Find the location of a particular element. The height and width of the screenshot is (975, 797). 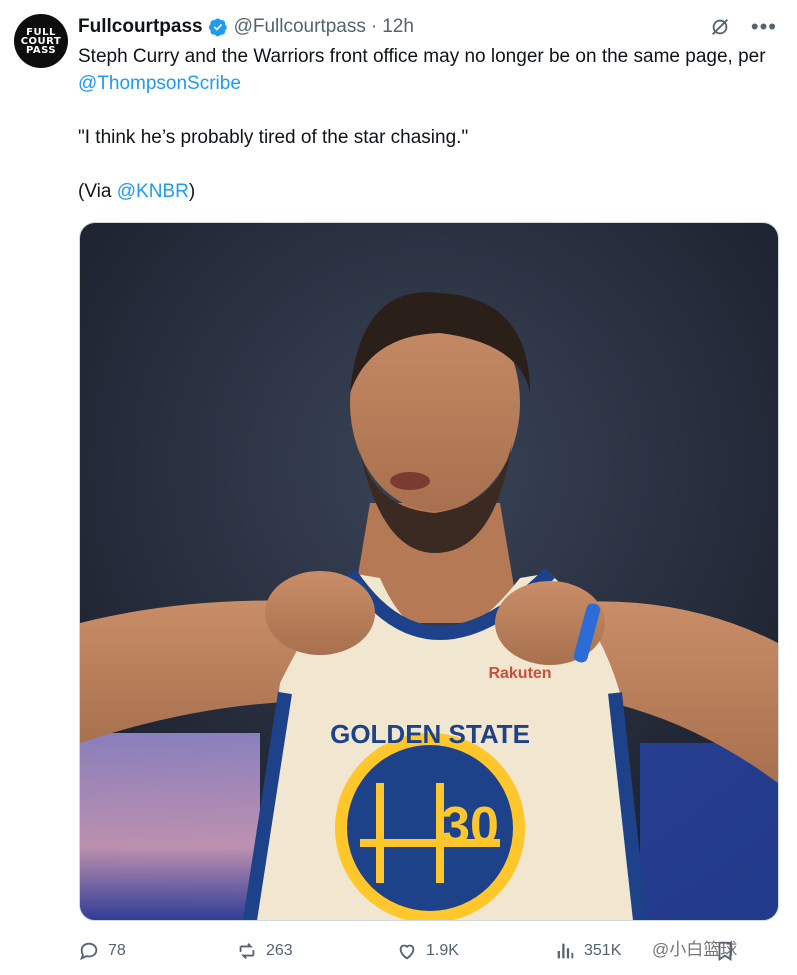

avatar-line: PASS is located at coordinates (41, 50).